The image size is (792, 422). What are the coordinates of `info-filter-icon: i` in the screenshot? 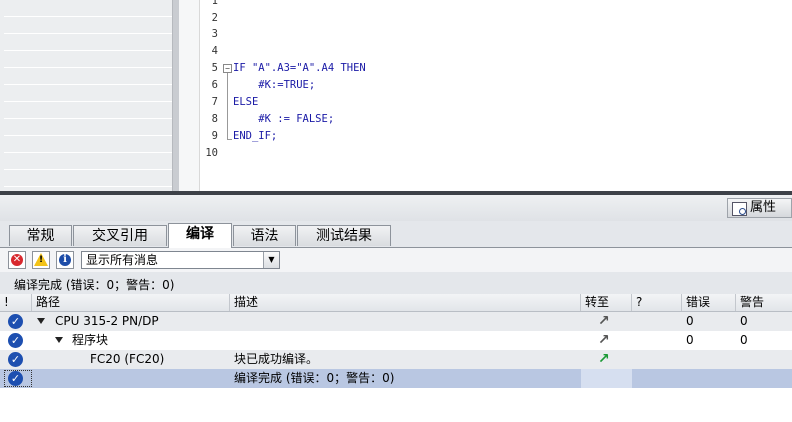 It's located at (65, 260).